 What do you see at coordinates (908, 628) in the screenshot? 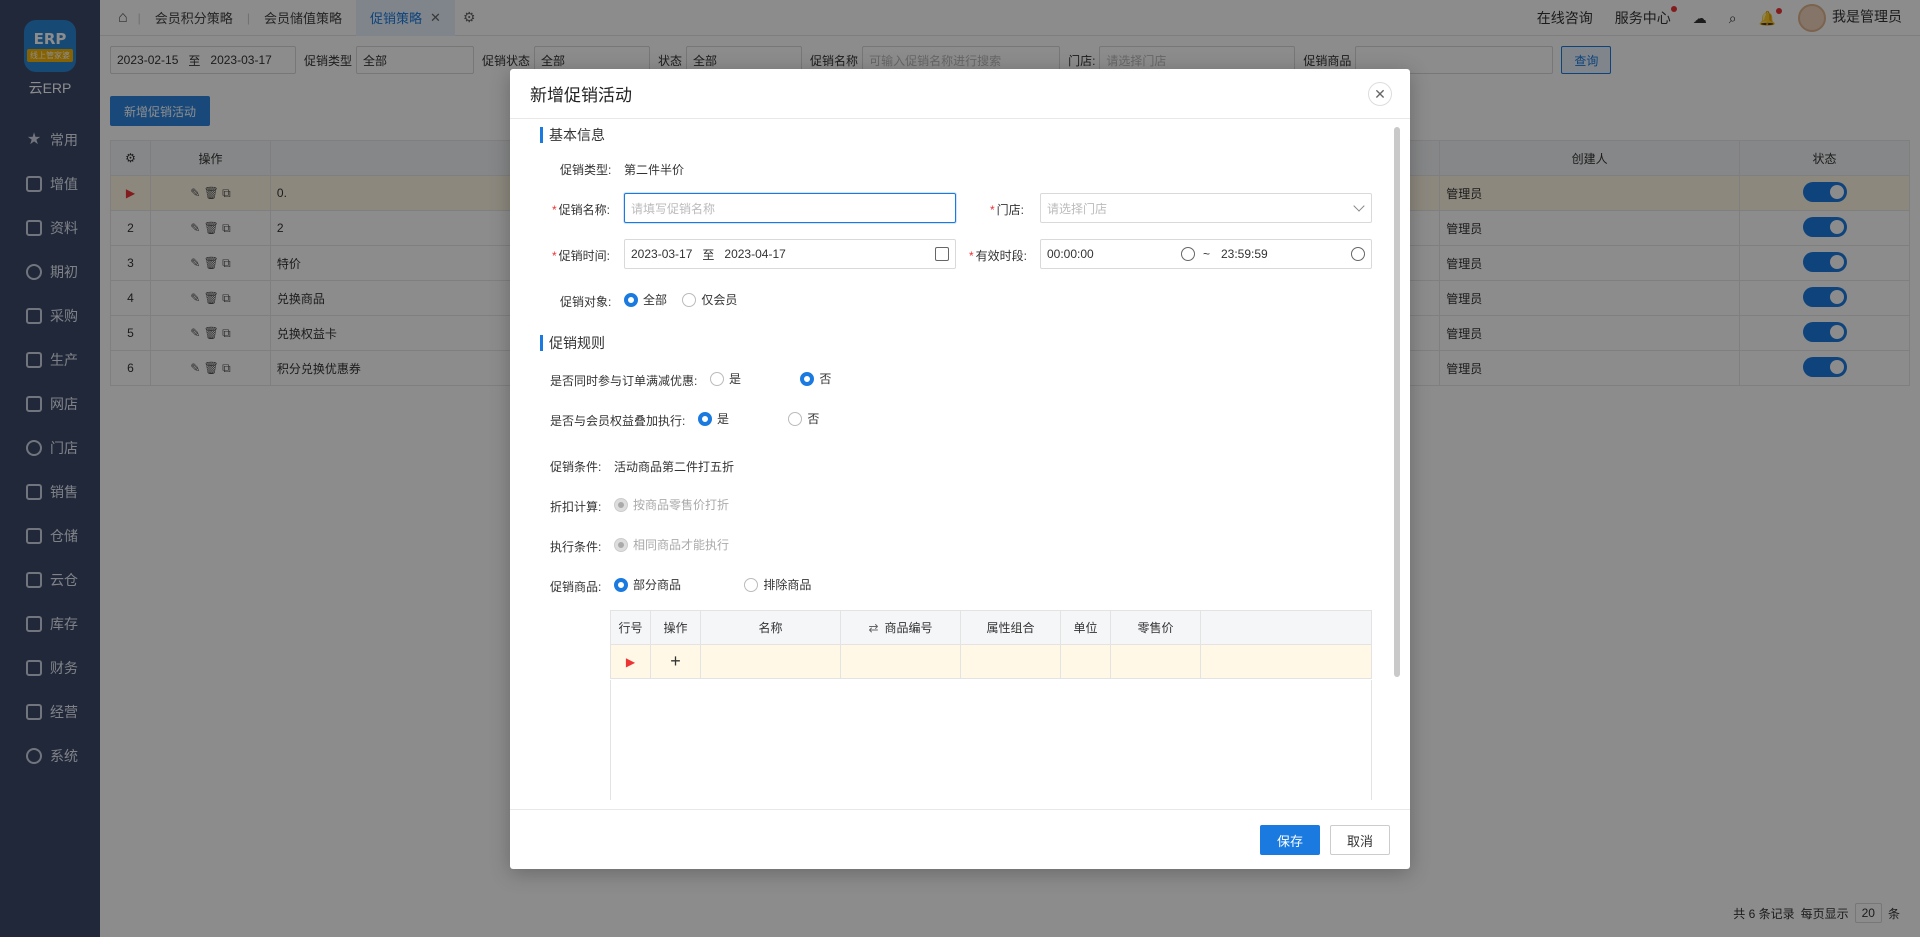
I see `grid-header-label: 商品编号` at bounding box center [908, 628].